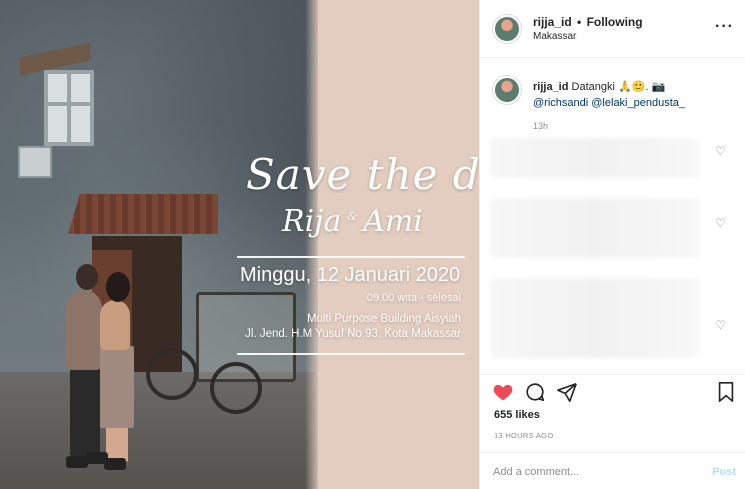 This screenshot has width=745, height=489. I want to click on like-button, so click(503, 394).